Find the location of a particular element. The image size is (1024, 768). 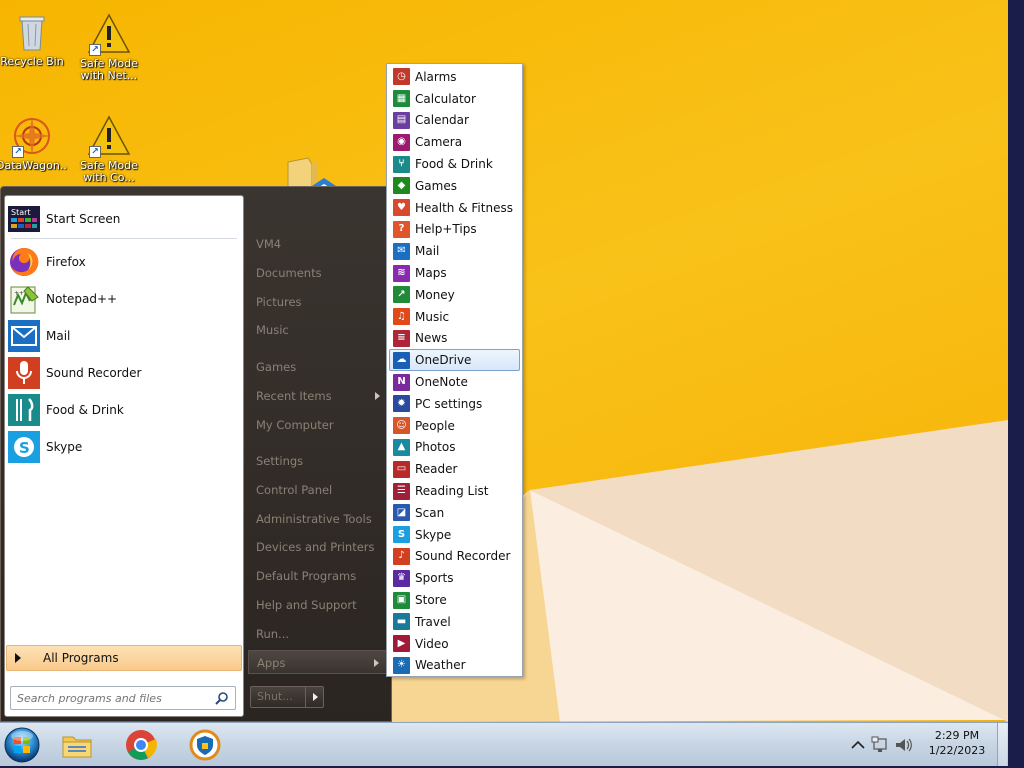

apps-item-label: Skype is located at coordinates (433, 534).